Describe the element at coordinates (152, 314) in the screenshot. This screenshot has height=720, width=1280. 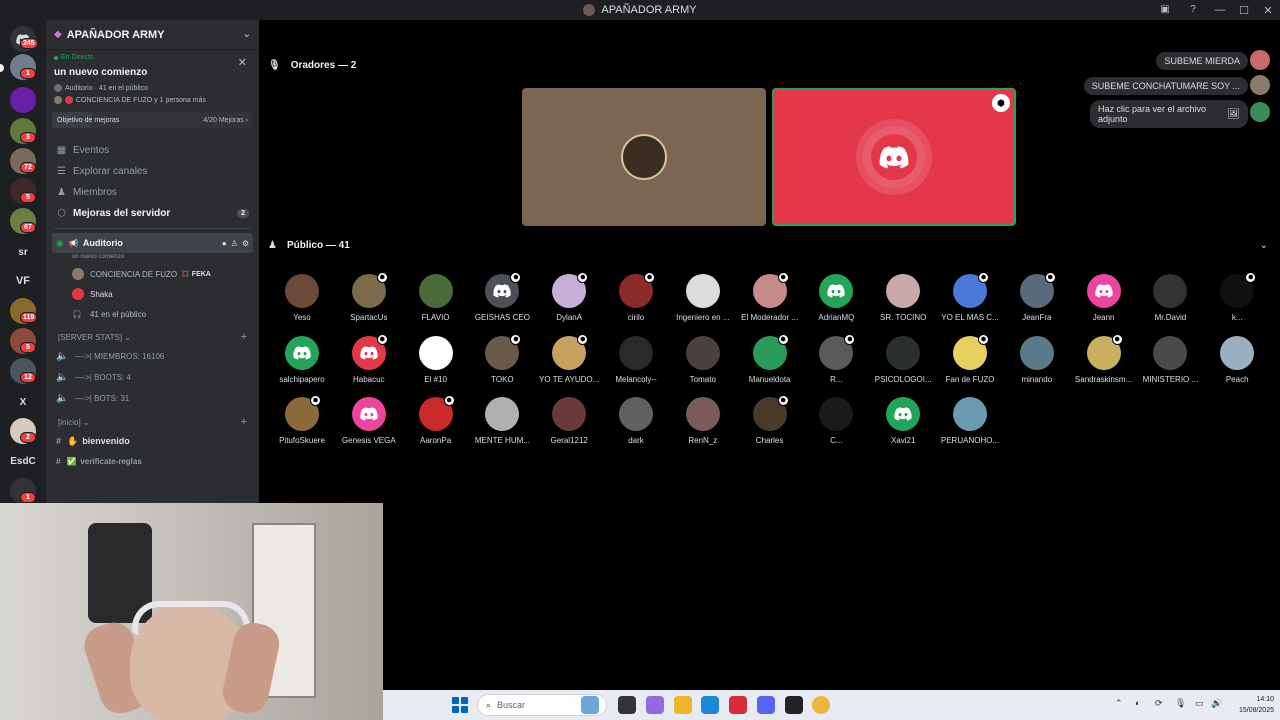
I see `audience-count: 🎧 41 en el público` at that location.